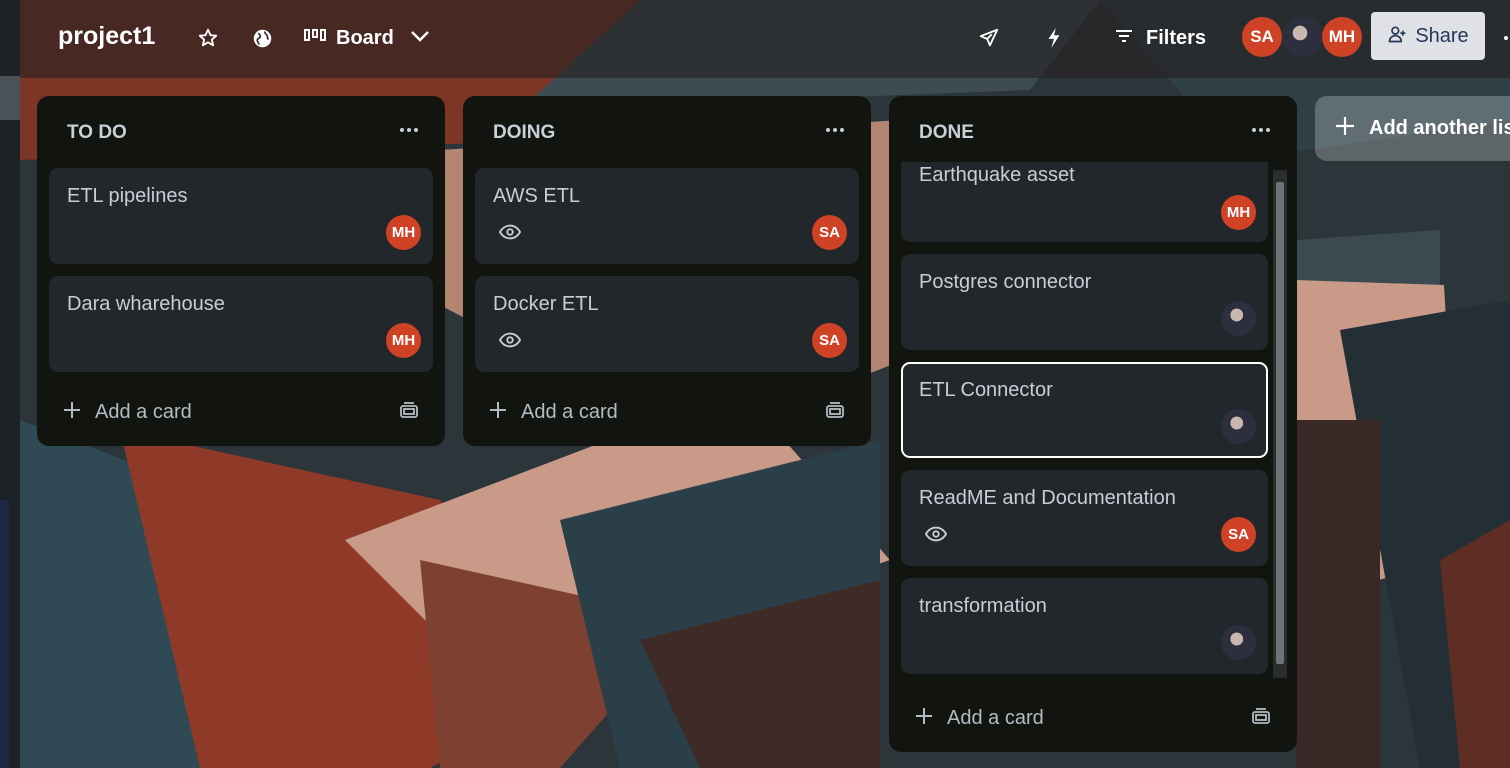  Describe the element at coordinates (1054, 38) in the screenshot. I see `lightning-icon` at that location.